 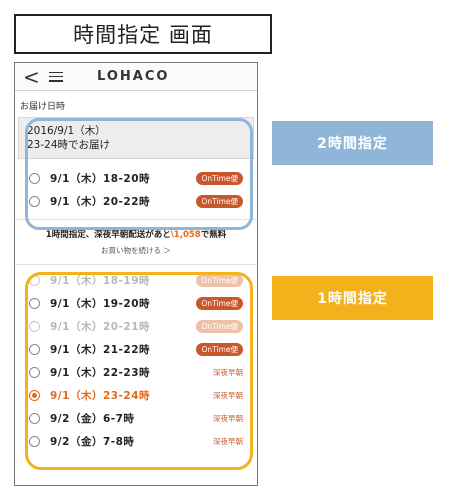 I want to click on time-slot-label: 9/1（木）18-19時, so click(x=100, y=281).